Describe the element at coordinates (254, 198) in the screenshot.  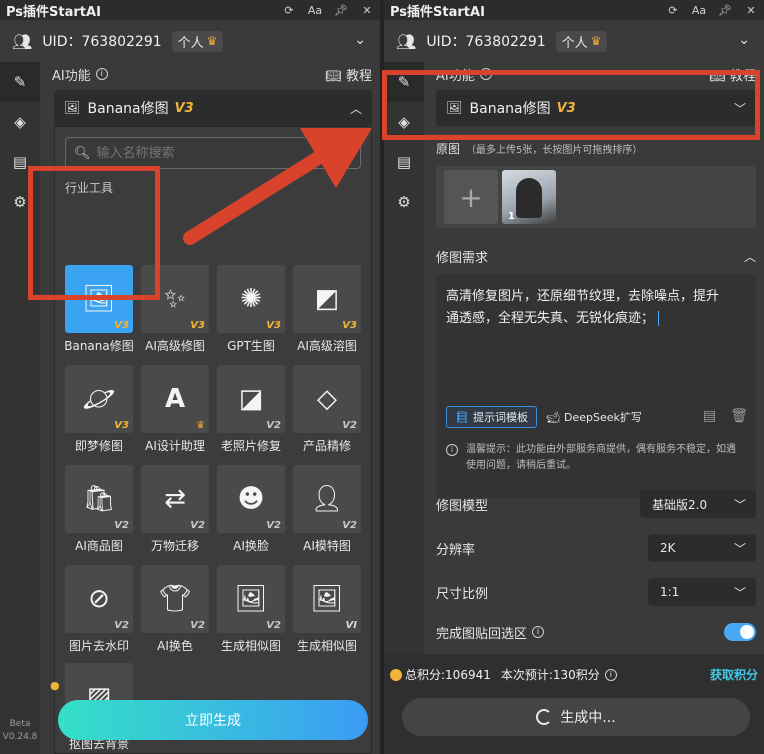
I see `arrow-shaft` at that location.